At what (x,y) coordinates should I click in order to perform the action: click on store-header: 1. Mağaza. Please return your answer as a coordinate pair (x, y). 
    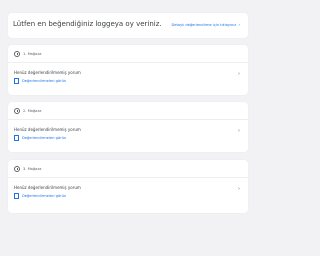
    Looking at the image, I should click on (27, 54).